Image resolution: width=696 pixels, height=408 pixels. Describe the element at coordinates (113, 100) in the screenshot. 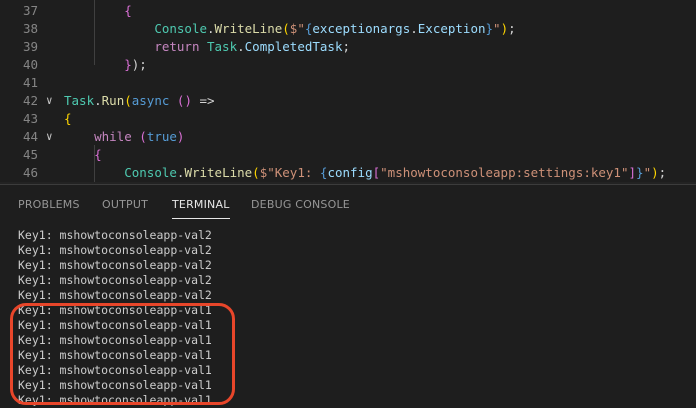

I see `code-token: Run` at that location.